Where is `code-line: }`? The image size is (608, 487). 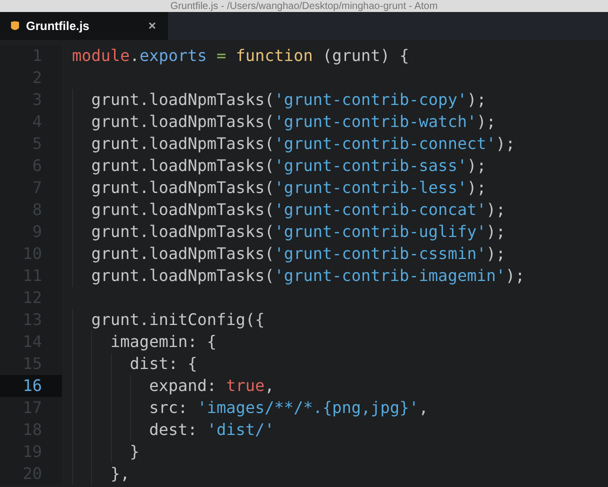
code-line: } is located at coordinates (134, 451).